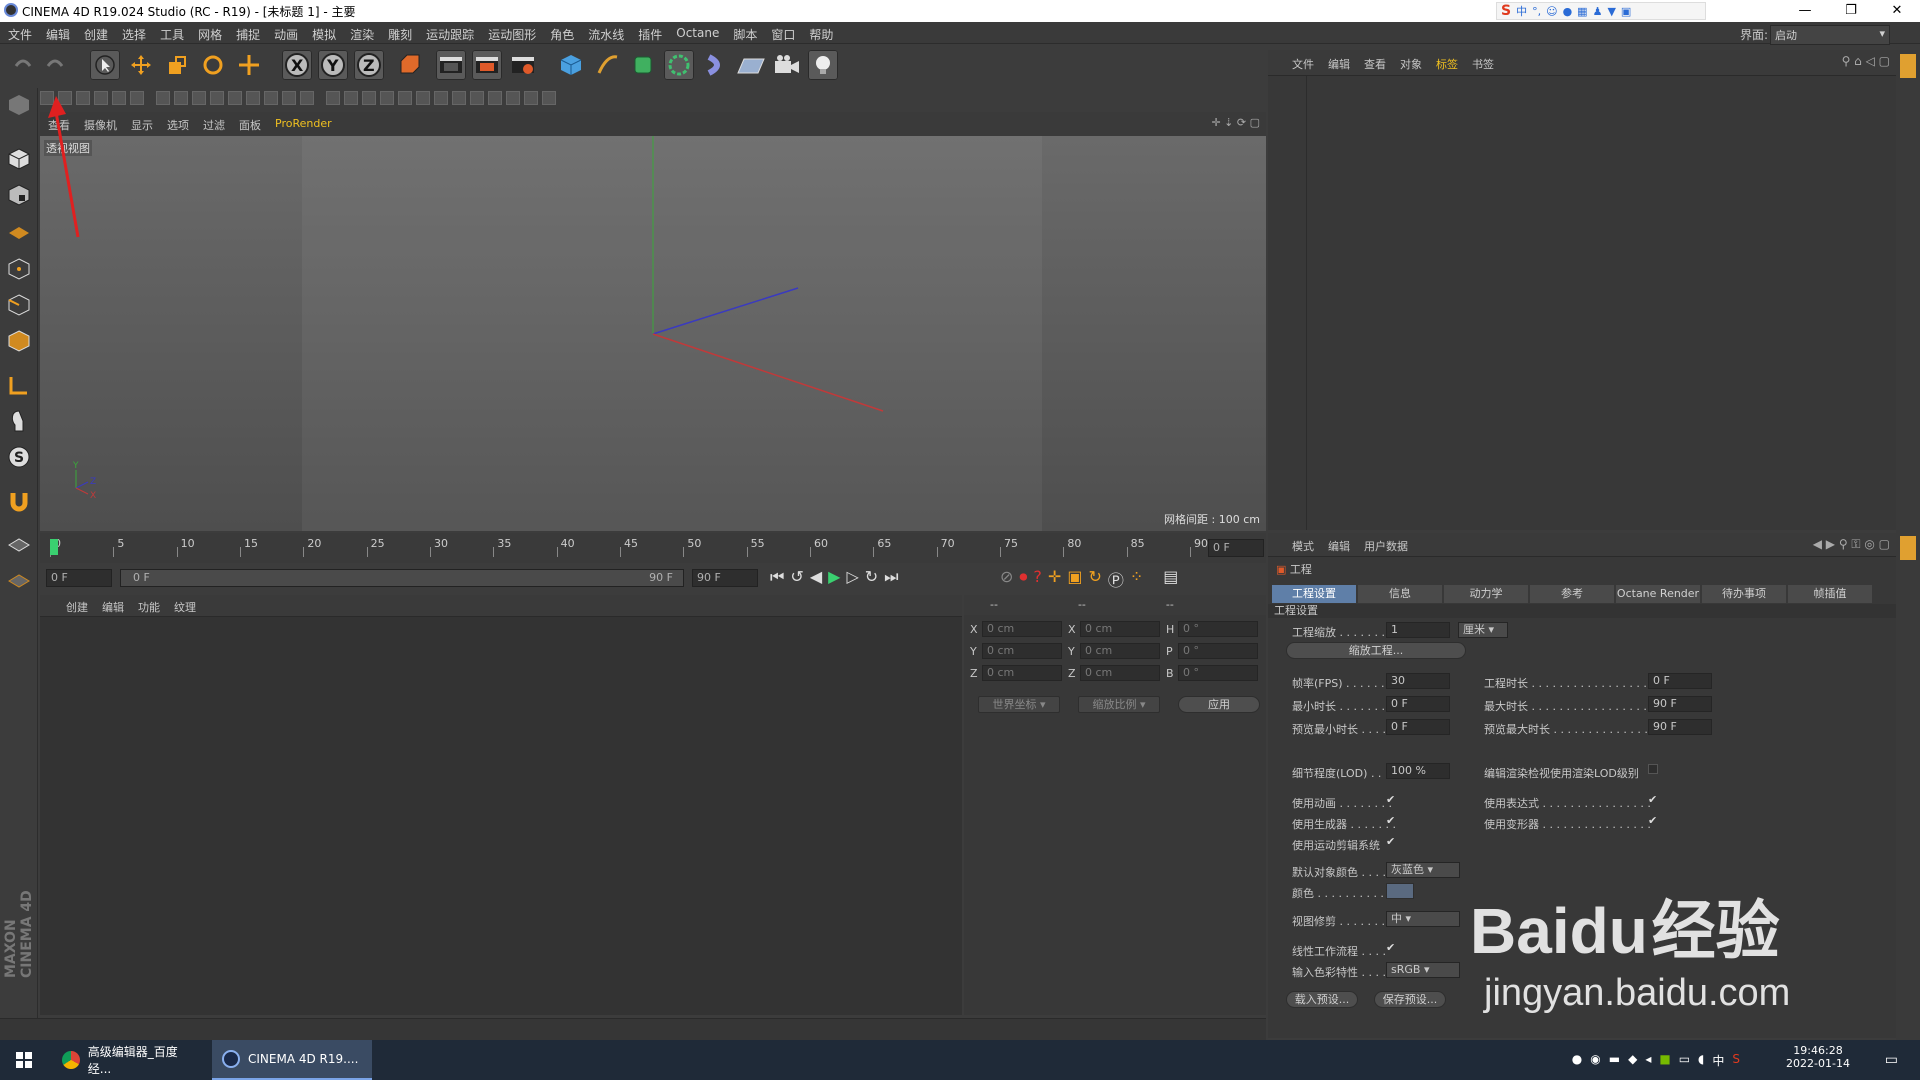 This screenshot has width=1920, height=1080. What do you see at coordinates (1680, 704) in the screenshot?
I see `max-time-field: 90 F` at bounding box center [1680, 704].